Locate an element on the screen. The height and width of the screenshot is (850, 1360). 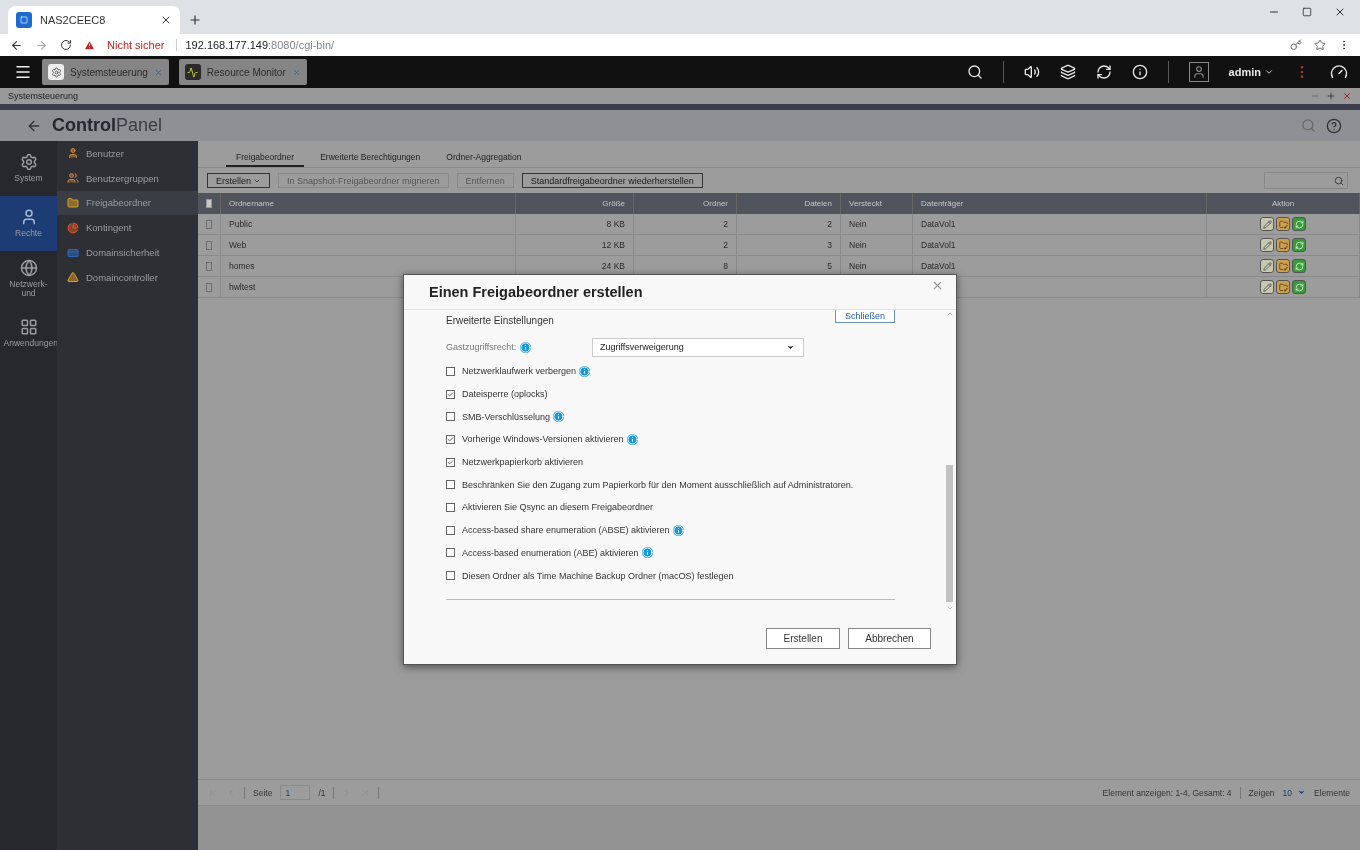
cancel-button: Abbrechen is located at coordinates (889, 638).